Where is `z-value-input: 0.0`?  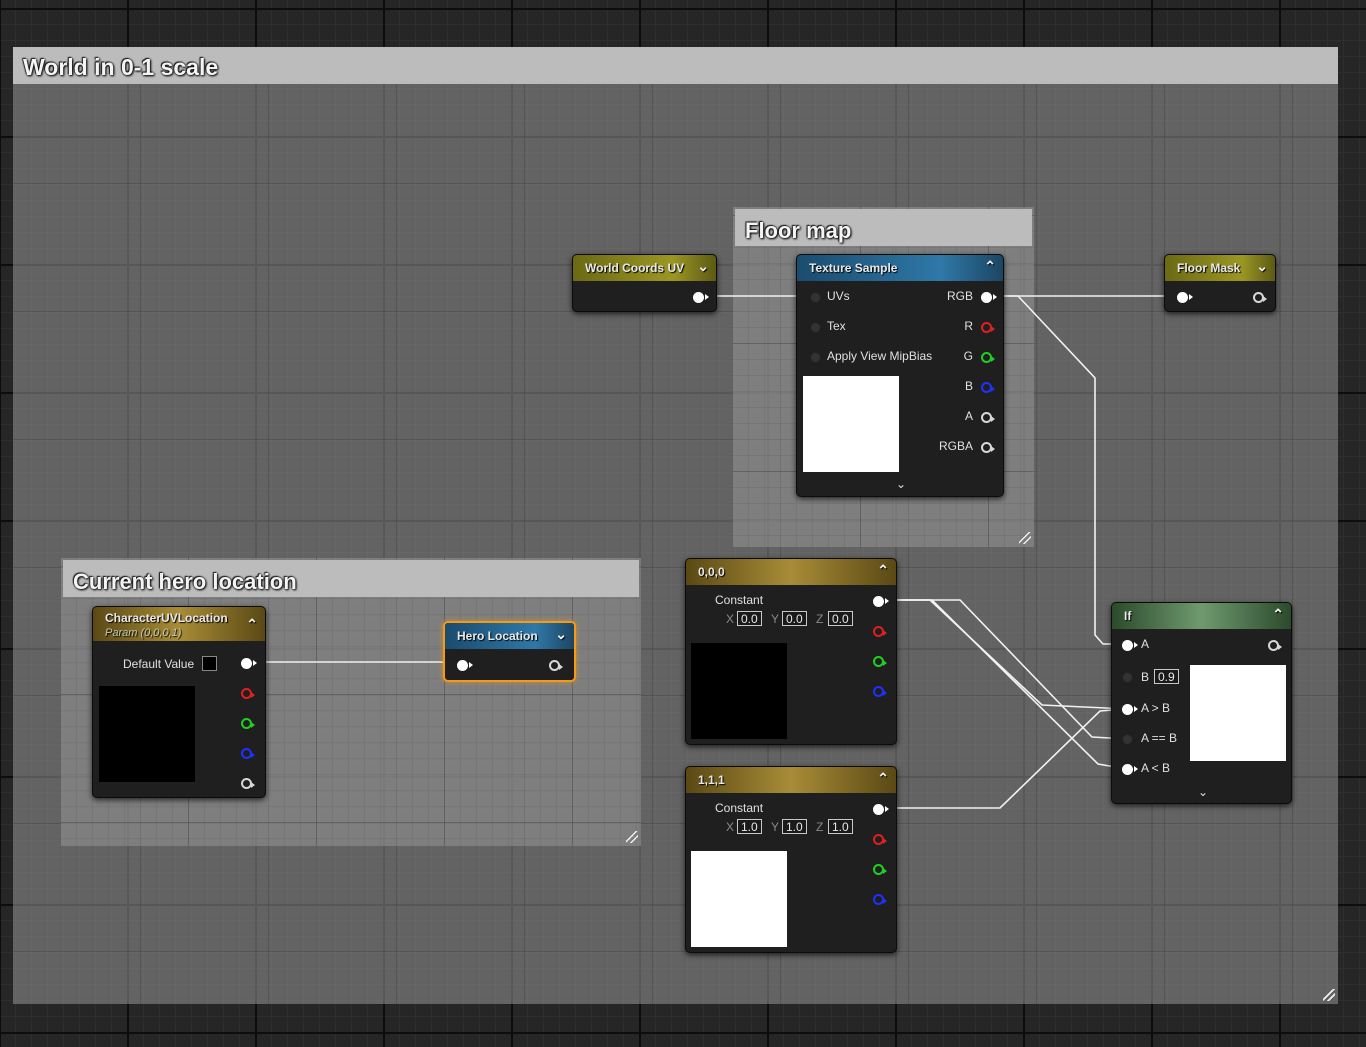
z-value-input: 0.0 is located at coordinates (840, 618).